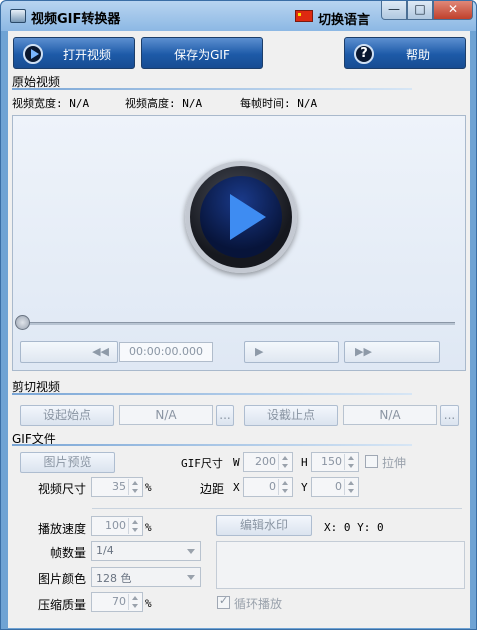 Image resolution: width=477 pixels, height=630 pixels. What do you see at coordinates (146, 551) in the screenshot?
I see `frames-select: 1/4` at bounding box center [146, 551].